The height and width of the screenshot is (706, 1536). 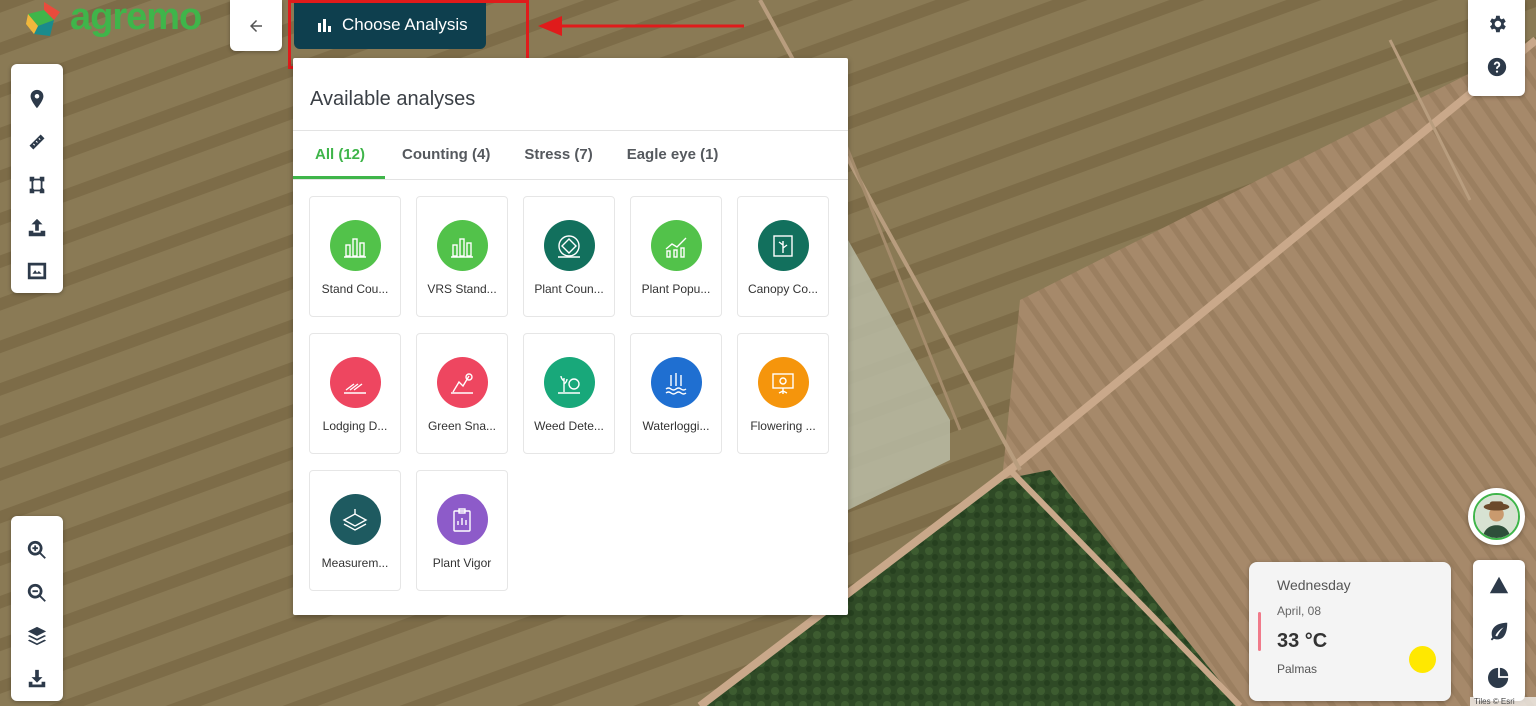 I want to click on temperature-indicator, so click(x=1259, y=631).